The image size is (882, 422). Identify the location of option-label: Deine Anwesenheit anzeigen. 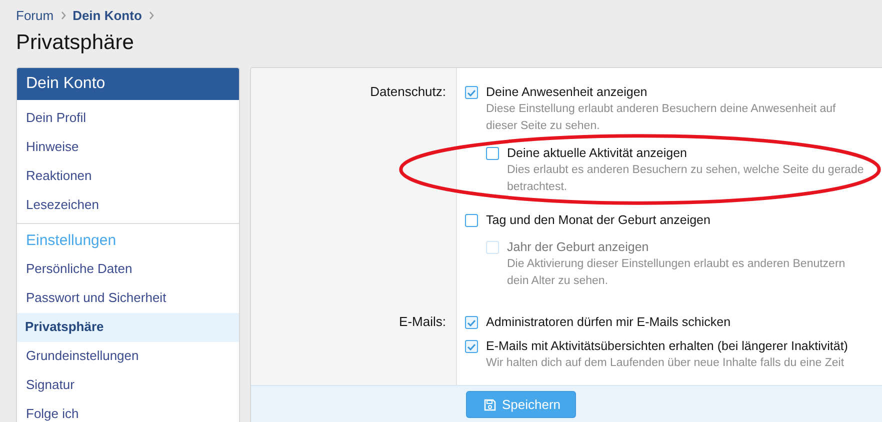
(567, 92).